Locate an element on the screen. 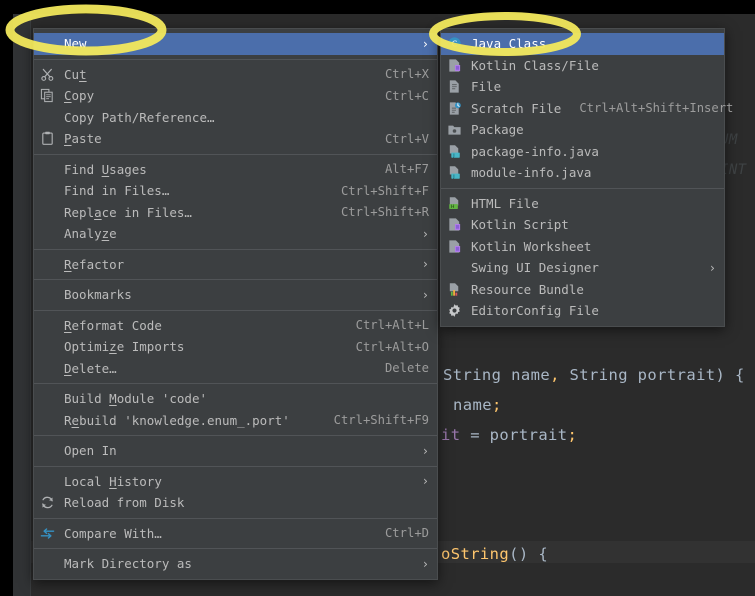 The height and width of the screenshot is (596, 755). code-line-assign-name: name; is located at coordinates (477, 405).